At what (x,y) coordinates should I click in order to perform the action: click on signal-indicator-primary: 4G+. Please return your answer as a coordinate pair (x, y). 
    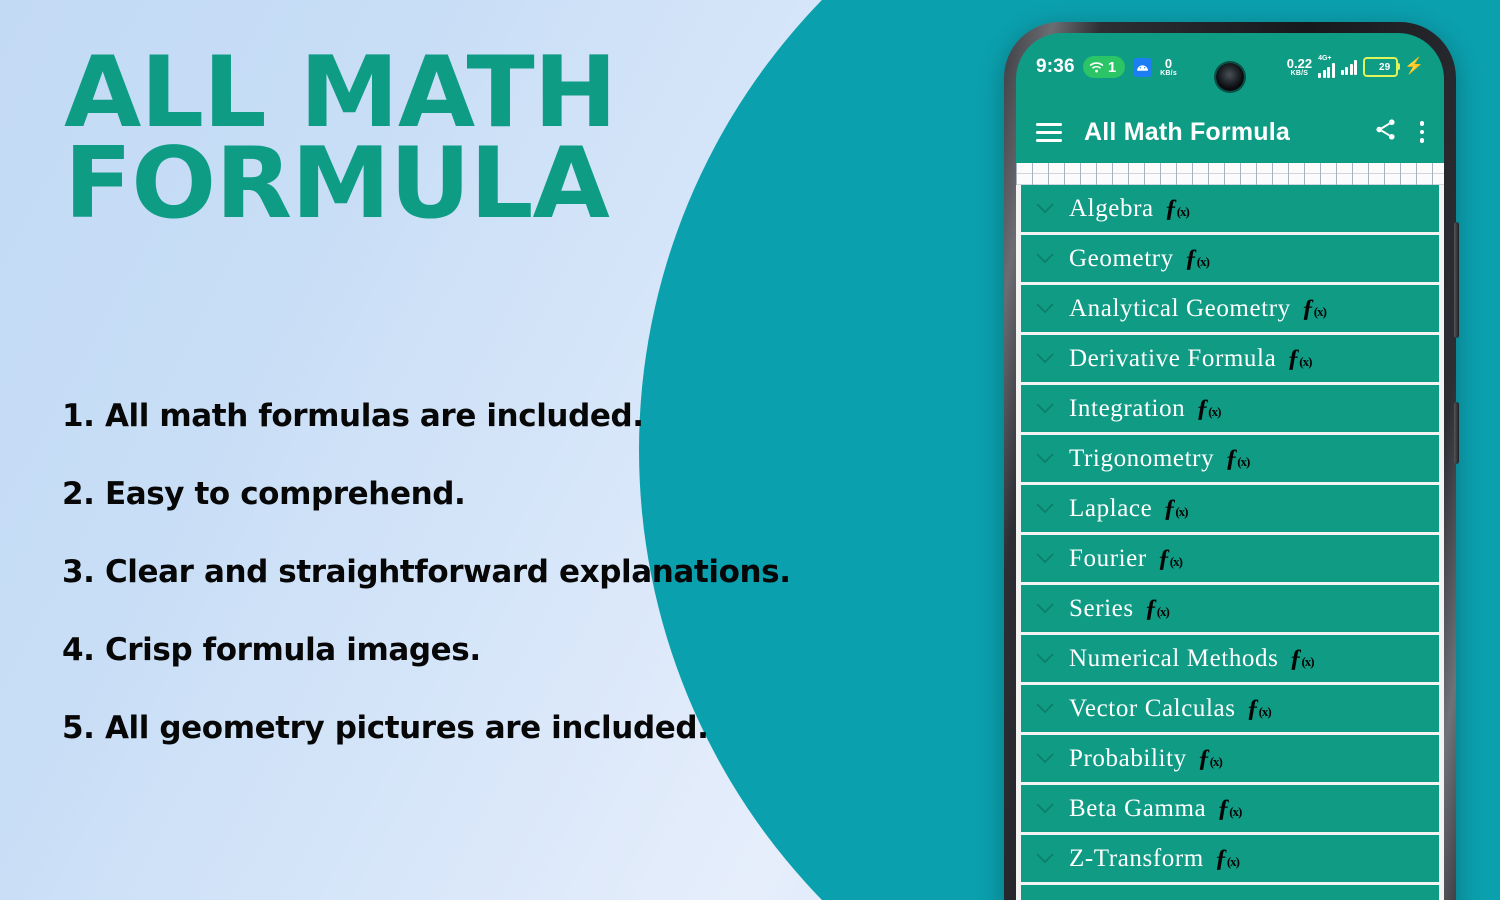
    Looking at the image, I should click on (1326, 66).